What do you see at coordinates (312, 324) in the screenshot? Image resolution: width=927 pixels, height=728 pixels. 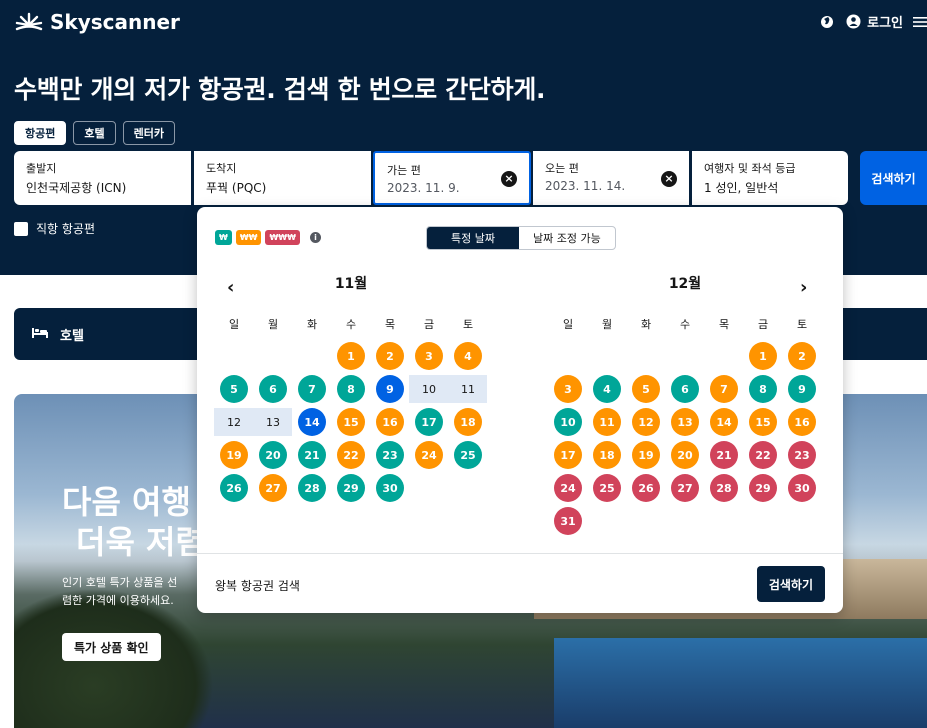 I see `weekday-label: 화` at bounding box center [312, 324].